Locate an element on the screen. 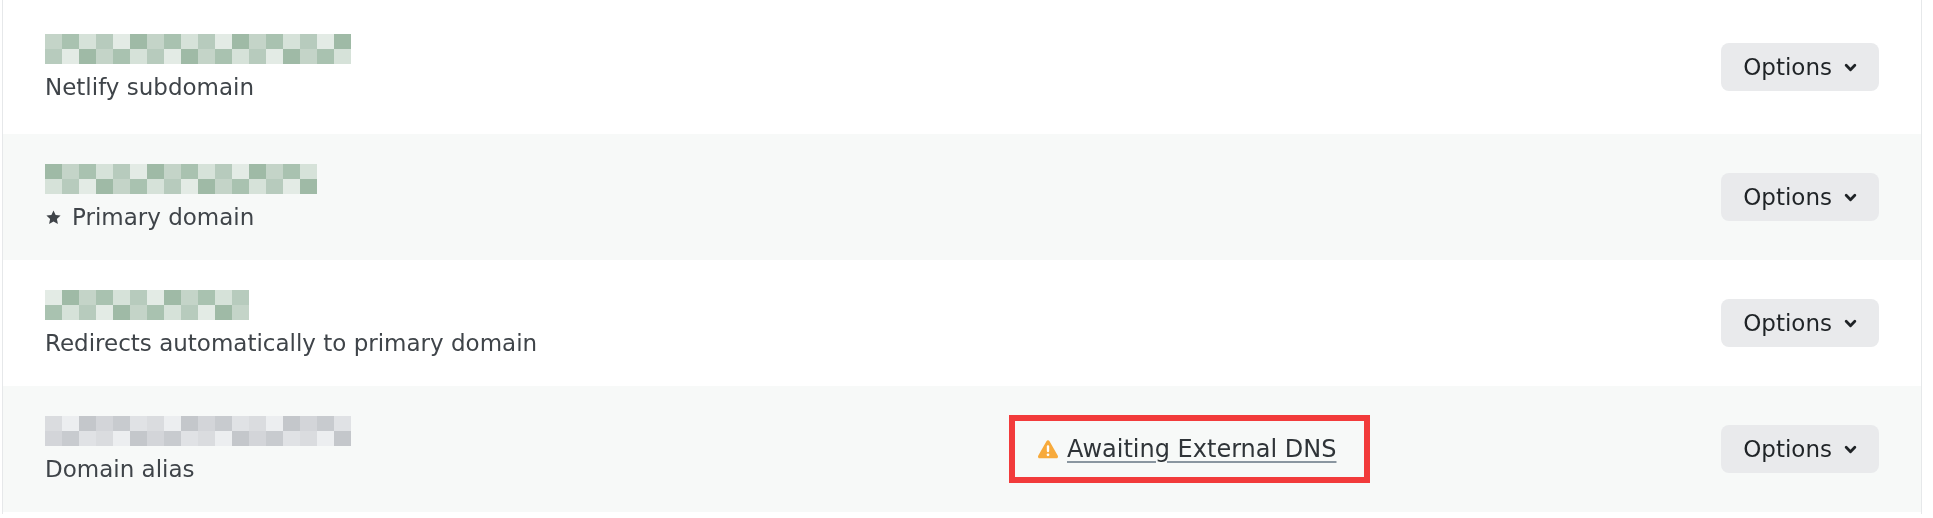 This screenshot has height=518, width=1933. domain-description: Primary domain is located at coordinates (163, 217).